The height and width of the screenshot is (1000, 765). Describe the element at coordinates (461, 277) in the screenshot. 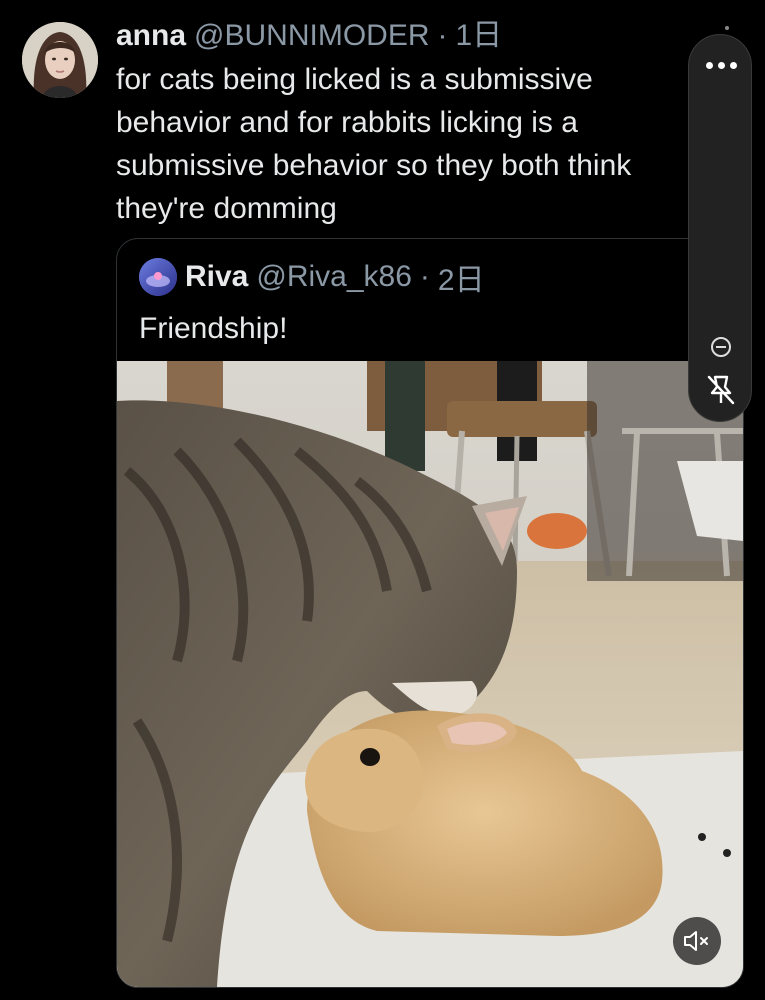

I see `quoted-tweet-timestamp: 2日` at that location.